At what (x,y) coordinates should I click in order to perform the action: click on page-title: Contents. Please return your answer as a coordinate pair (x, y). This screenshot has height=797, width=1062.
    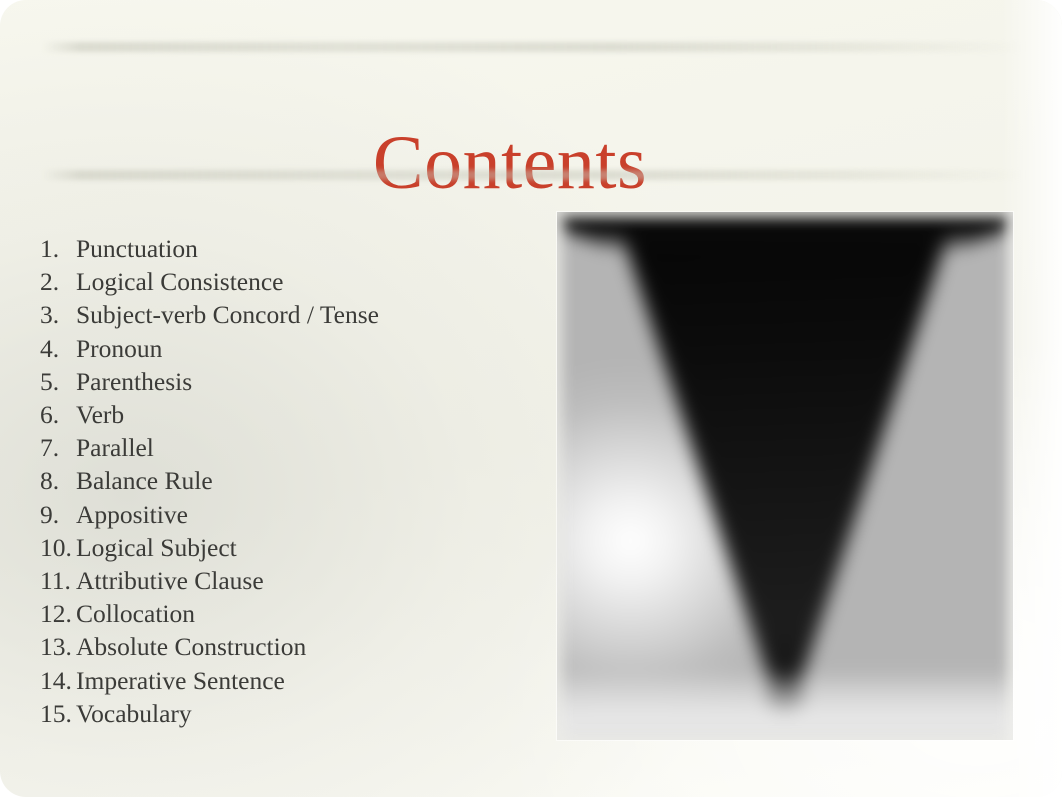
    Looking at the image, I should click on (510, 162).